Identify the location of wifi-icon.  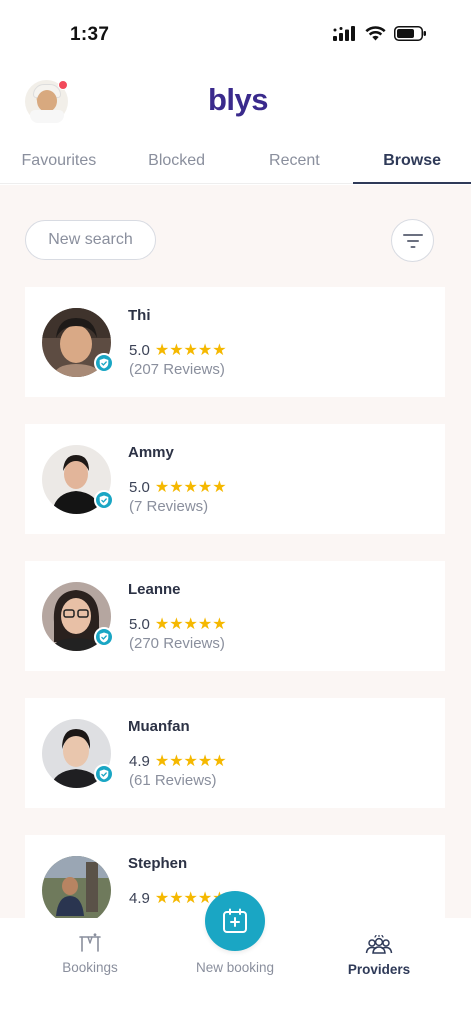
(375, 33).